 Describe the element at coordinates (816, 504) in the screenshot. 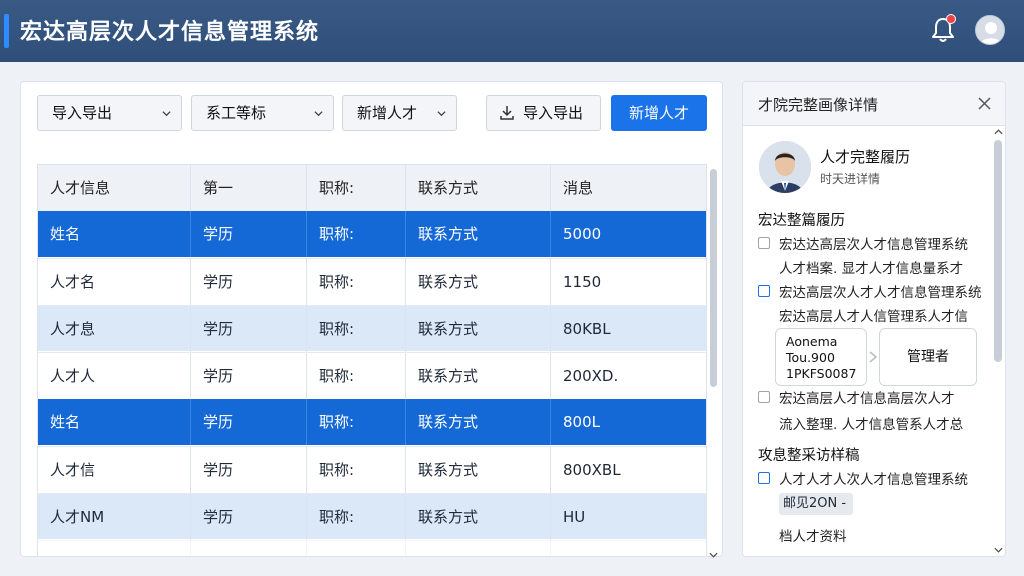

I see `tag-chip: 邮见2ON -` at that location.